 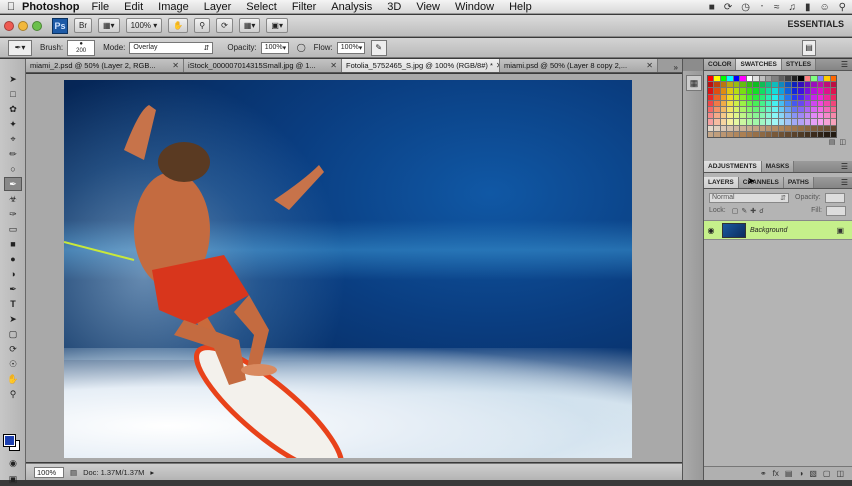 I want to click on menu-edit: Edit, so click(x=133, y=7).